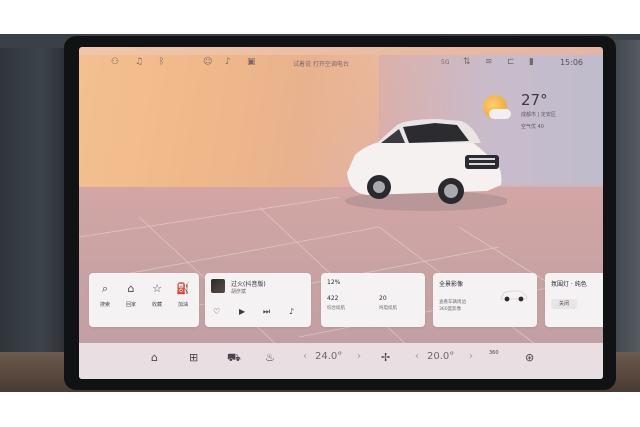  Describe the element at coordinates (183, 295) in the screenshot. I see `nav-fuel-button: ⛽ 加油` at that location.